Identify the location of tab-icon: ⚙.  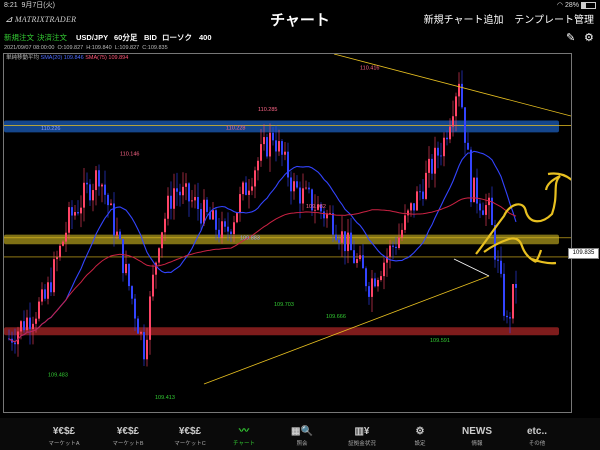
(420, 431).